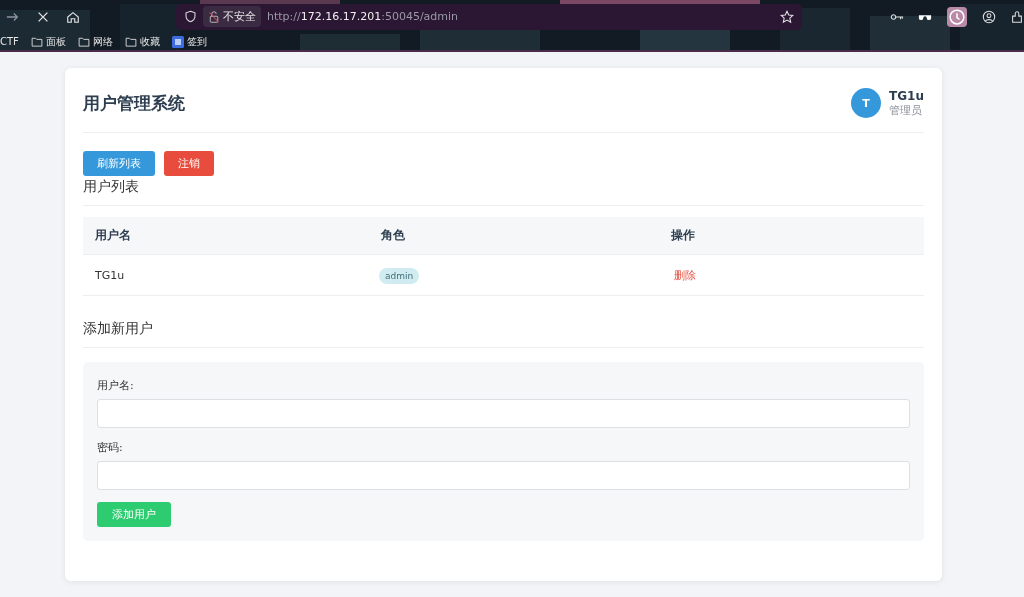  I want to click on column-header: 角色, so click(393, 235).